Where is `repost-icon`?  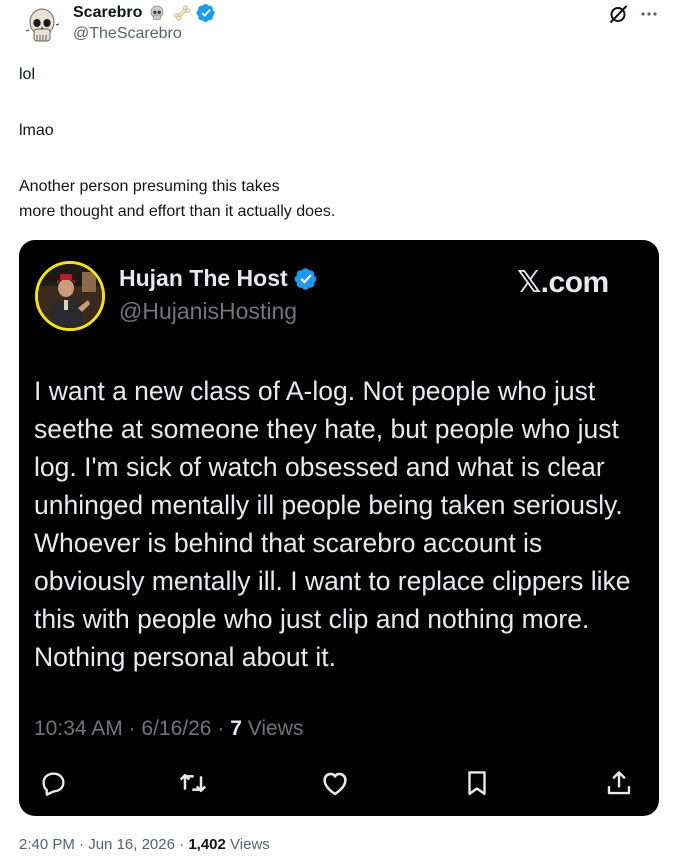 repost-icon is located at coordinates (193, 783).